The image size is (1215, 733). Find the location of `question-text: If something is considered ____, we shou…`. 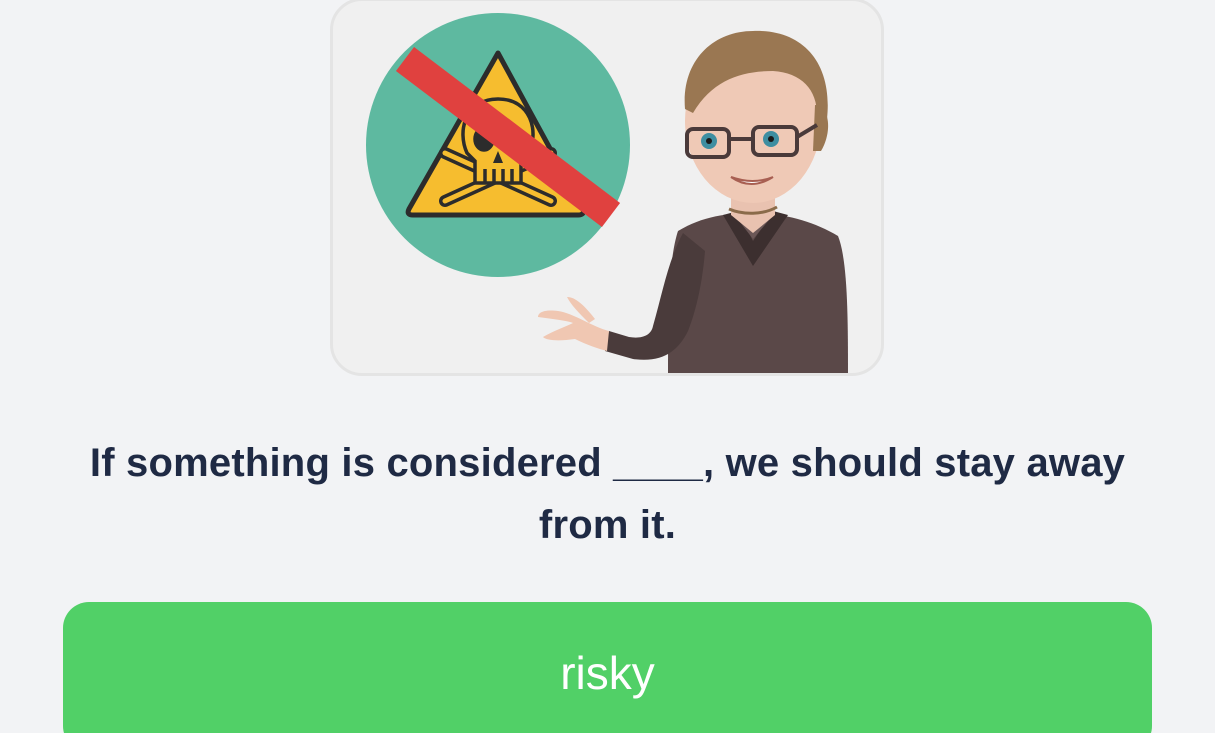

question-text: If something is considered ____, we shou… is located at coordinates (607, 494).